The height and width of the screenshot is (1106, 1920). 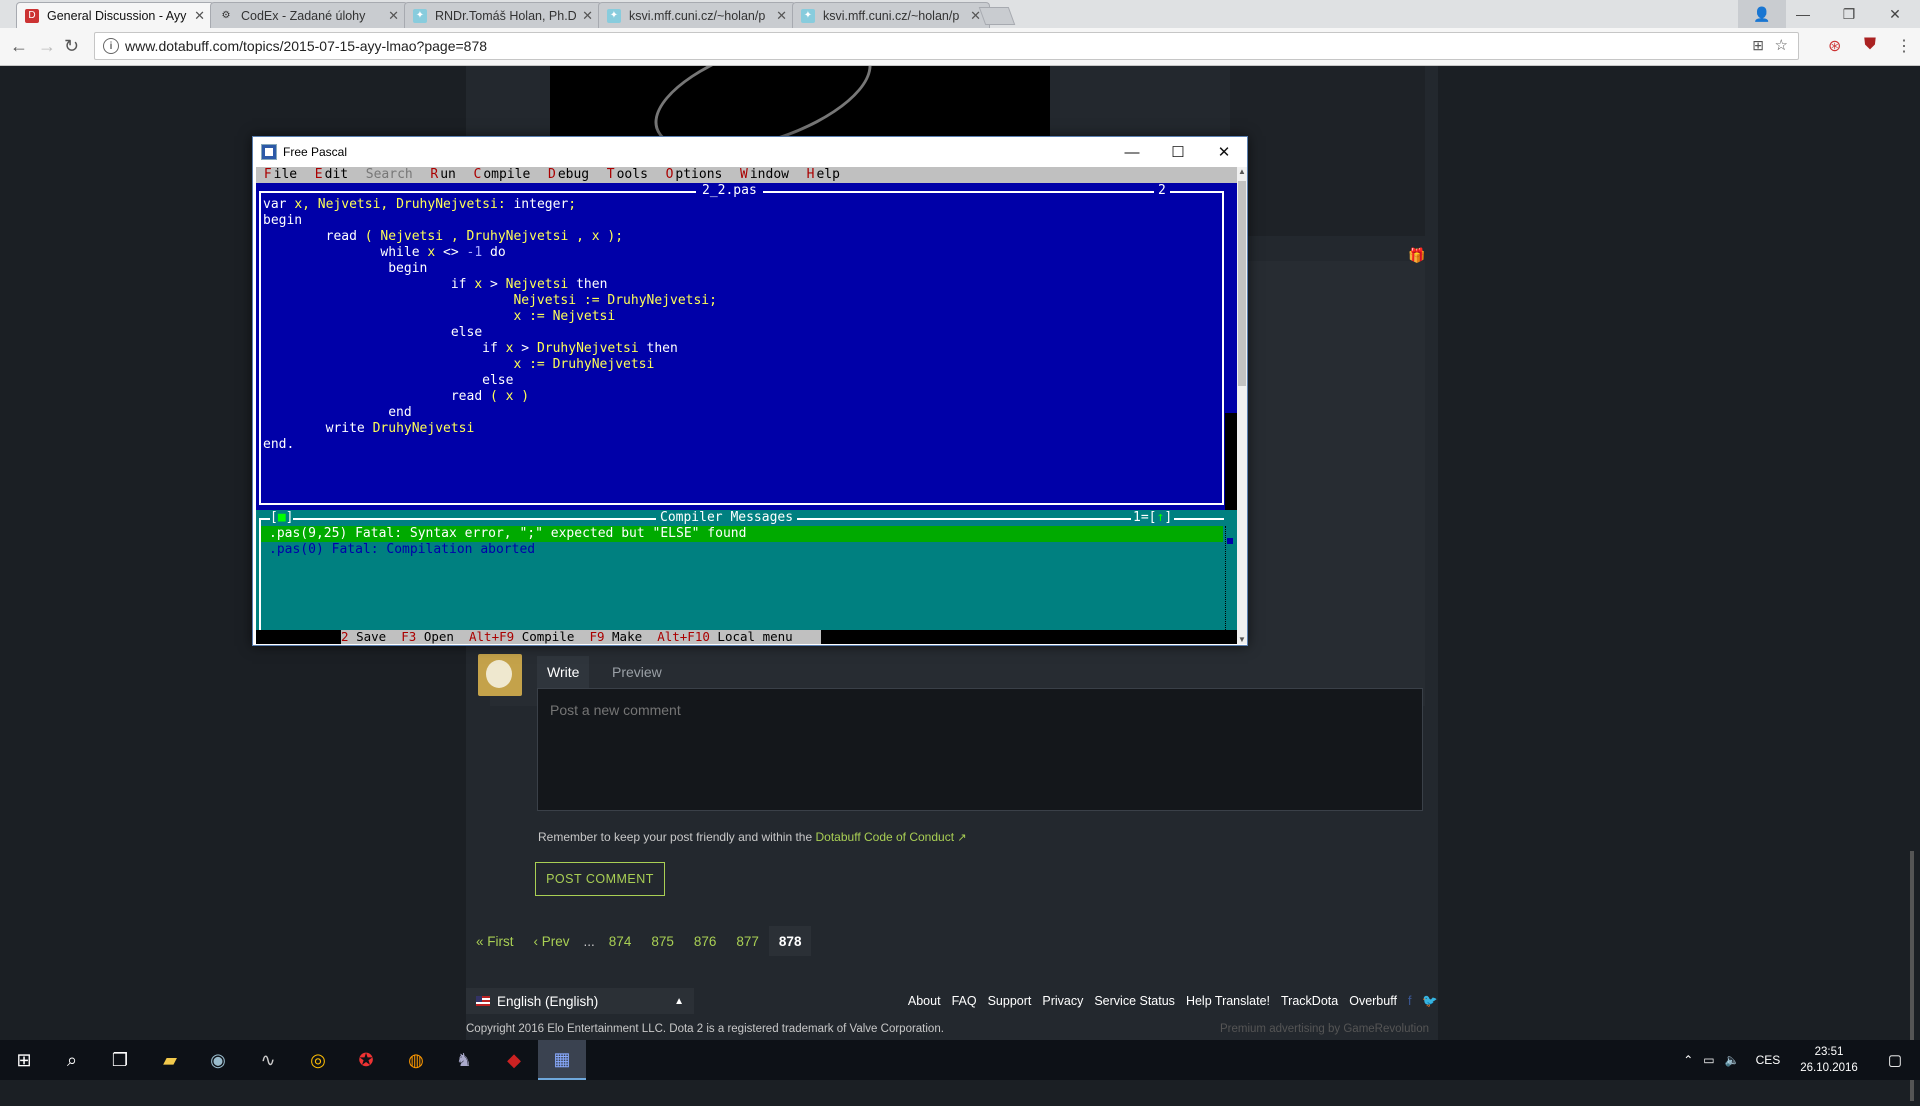 I want to click on menu-options: Options, so click(x=694, y=174).